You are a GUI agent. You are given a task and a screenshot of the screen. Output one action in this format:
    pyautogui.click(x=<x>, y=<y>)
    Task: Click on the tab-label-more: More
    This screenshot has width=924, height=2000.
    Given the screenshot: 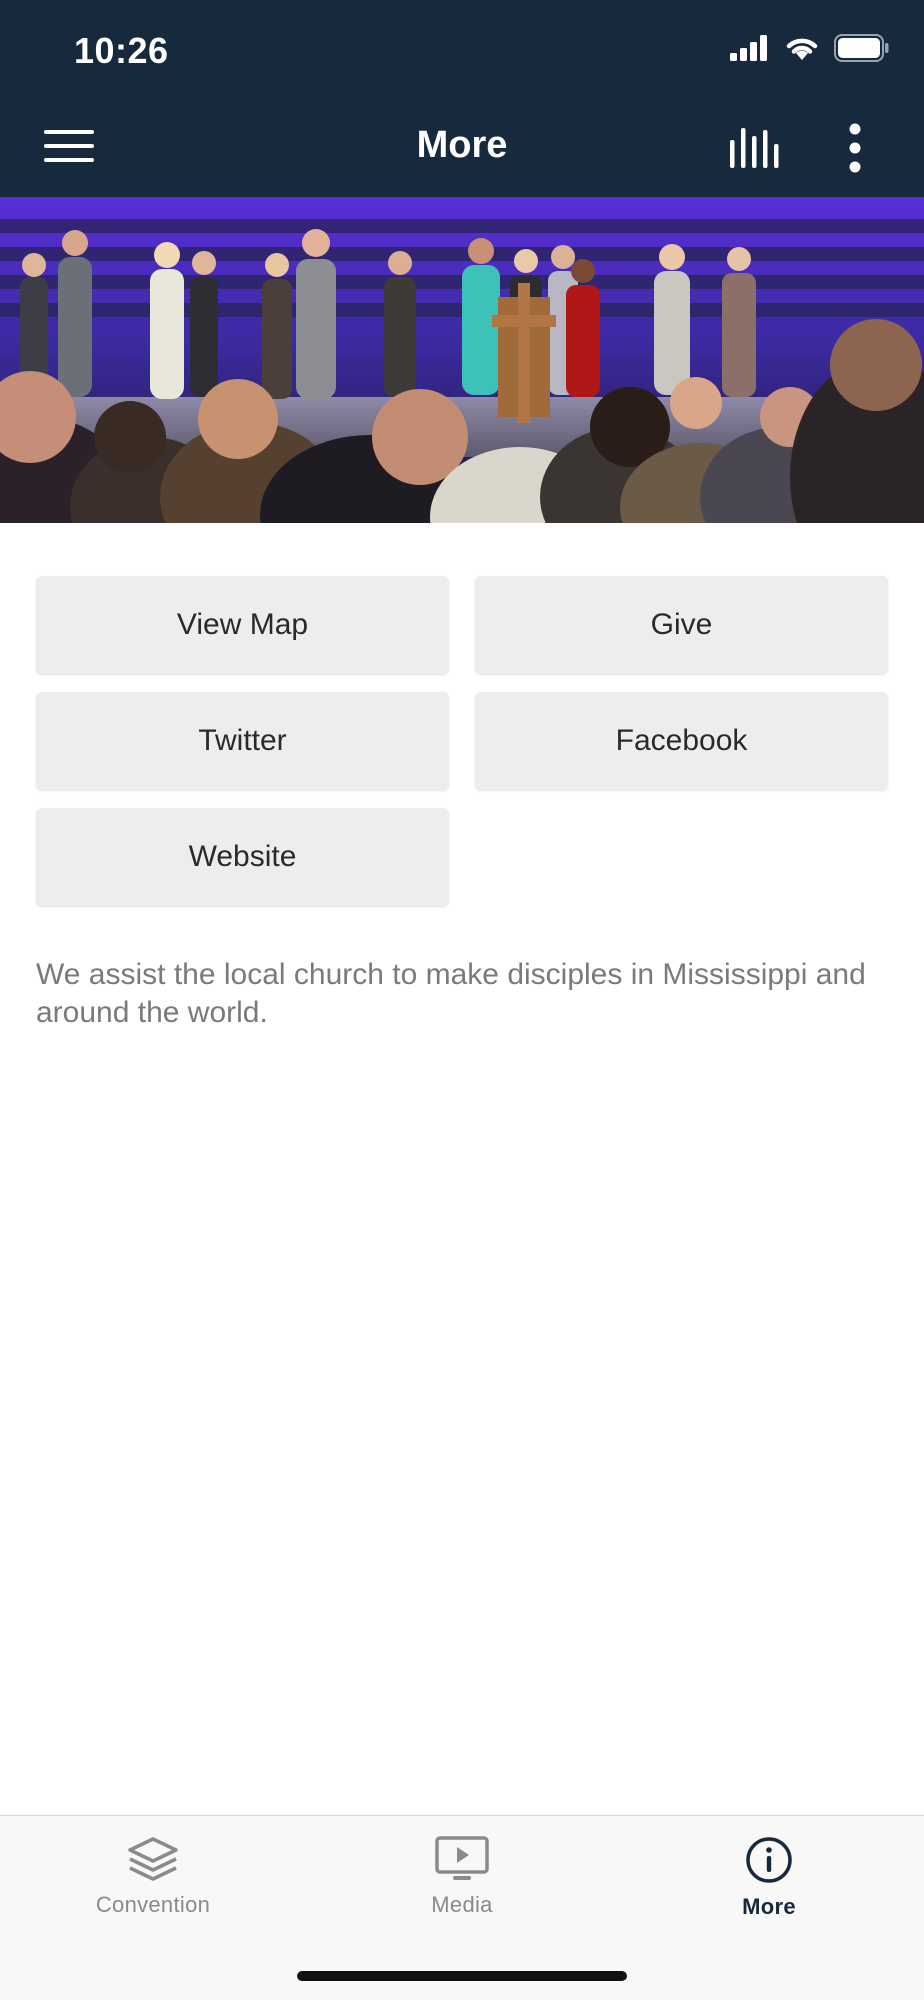 What is the action you would take?
    pyautogui.click(x=769, y=1906)
    